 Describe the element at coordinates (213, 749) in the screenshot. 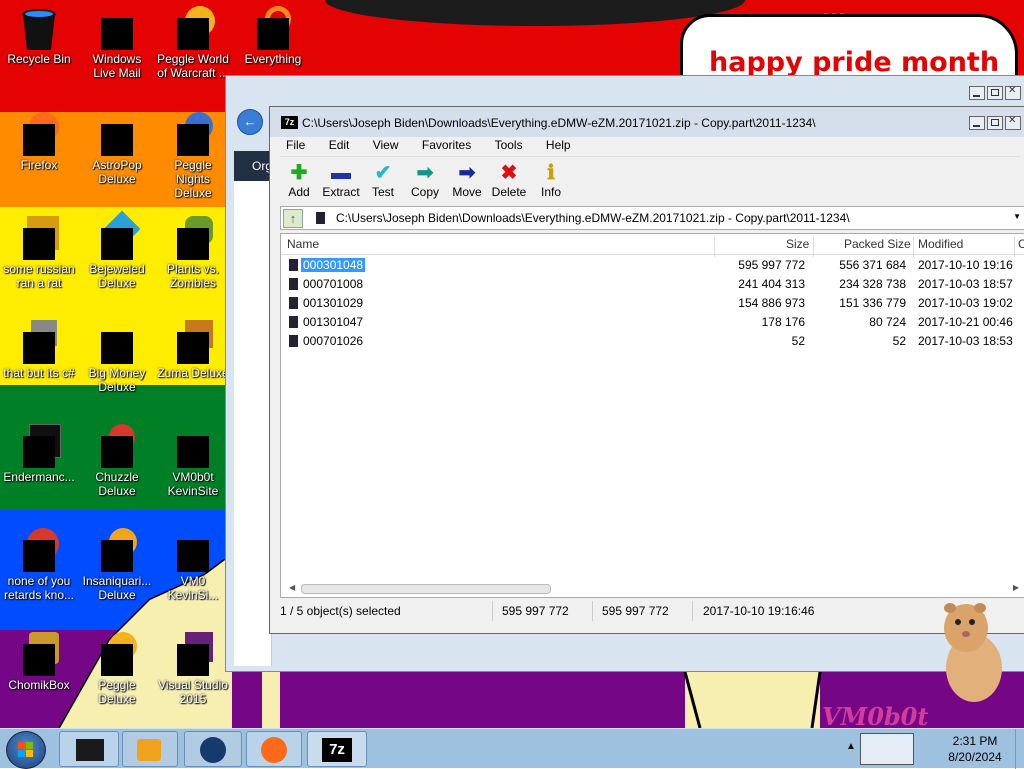

I see `taskbar-globe-app` at that location.